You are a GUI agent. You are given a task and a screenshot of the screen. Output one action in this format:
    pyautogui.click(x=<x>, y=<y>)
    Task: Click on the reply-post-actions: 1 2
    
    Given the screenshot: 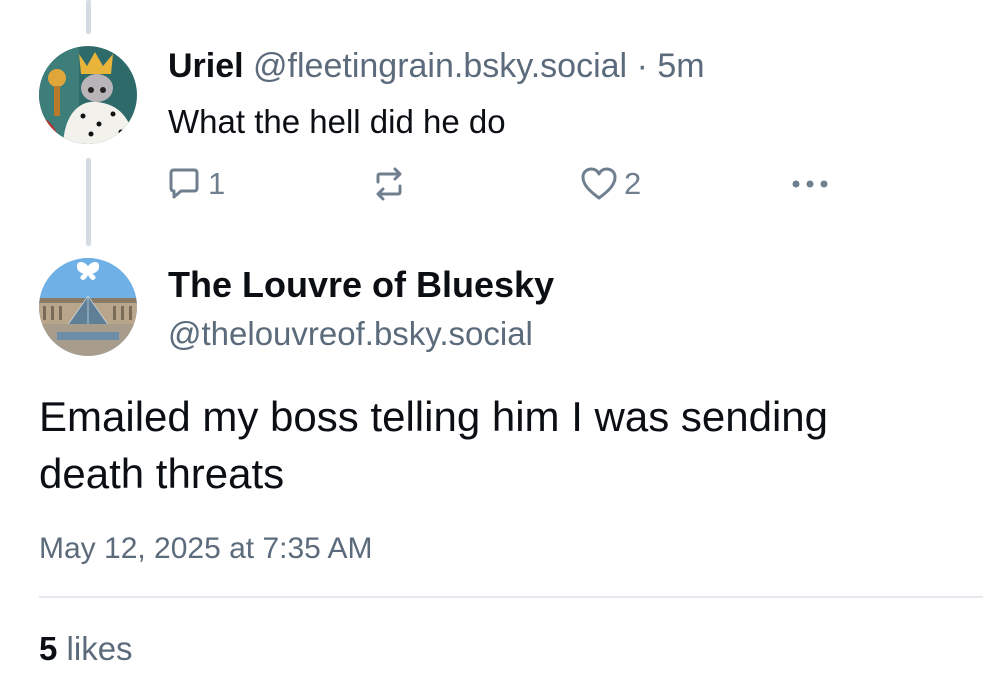 What is the action you would take?
    pyautogui.click(x=506, y=184)
    